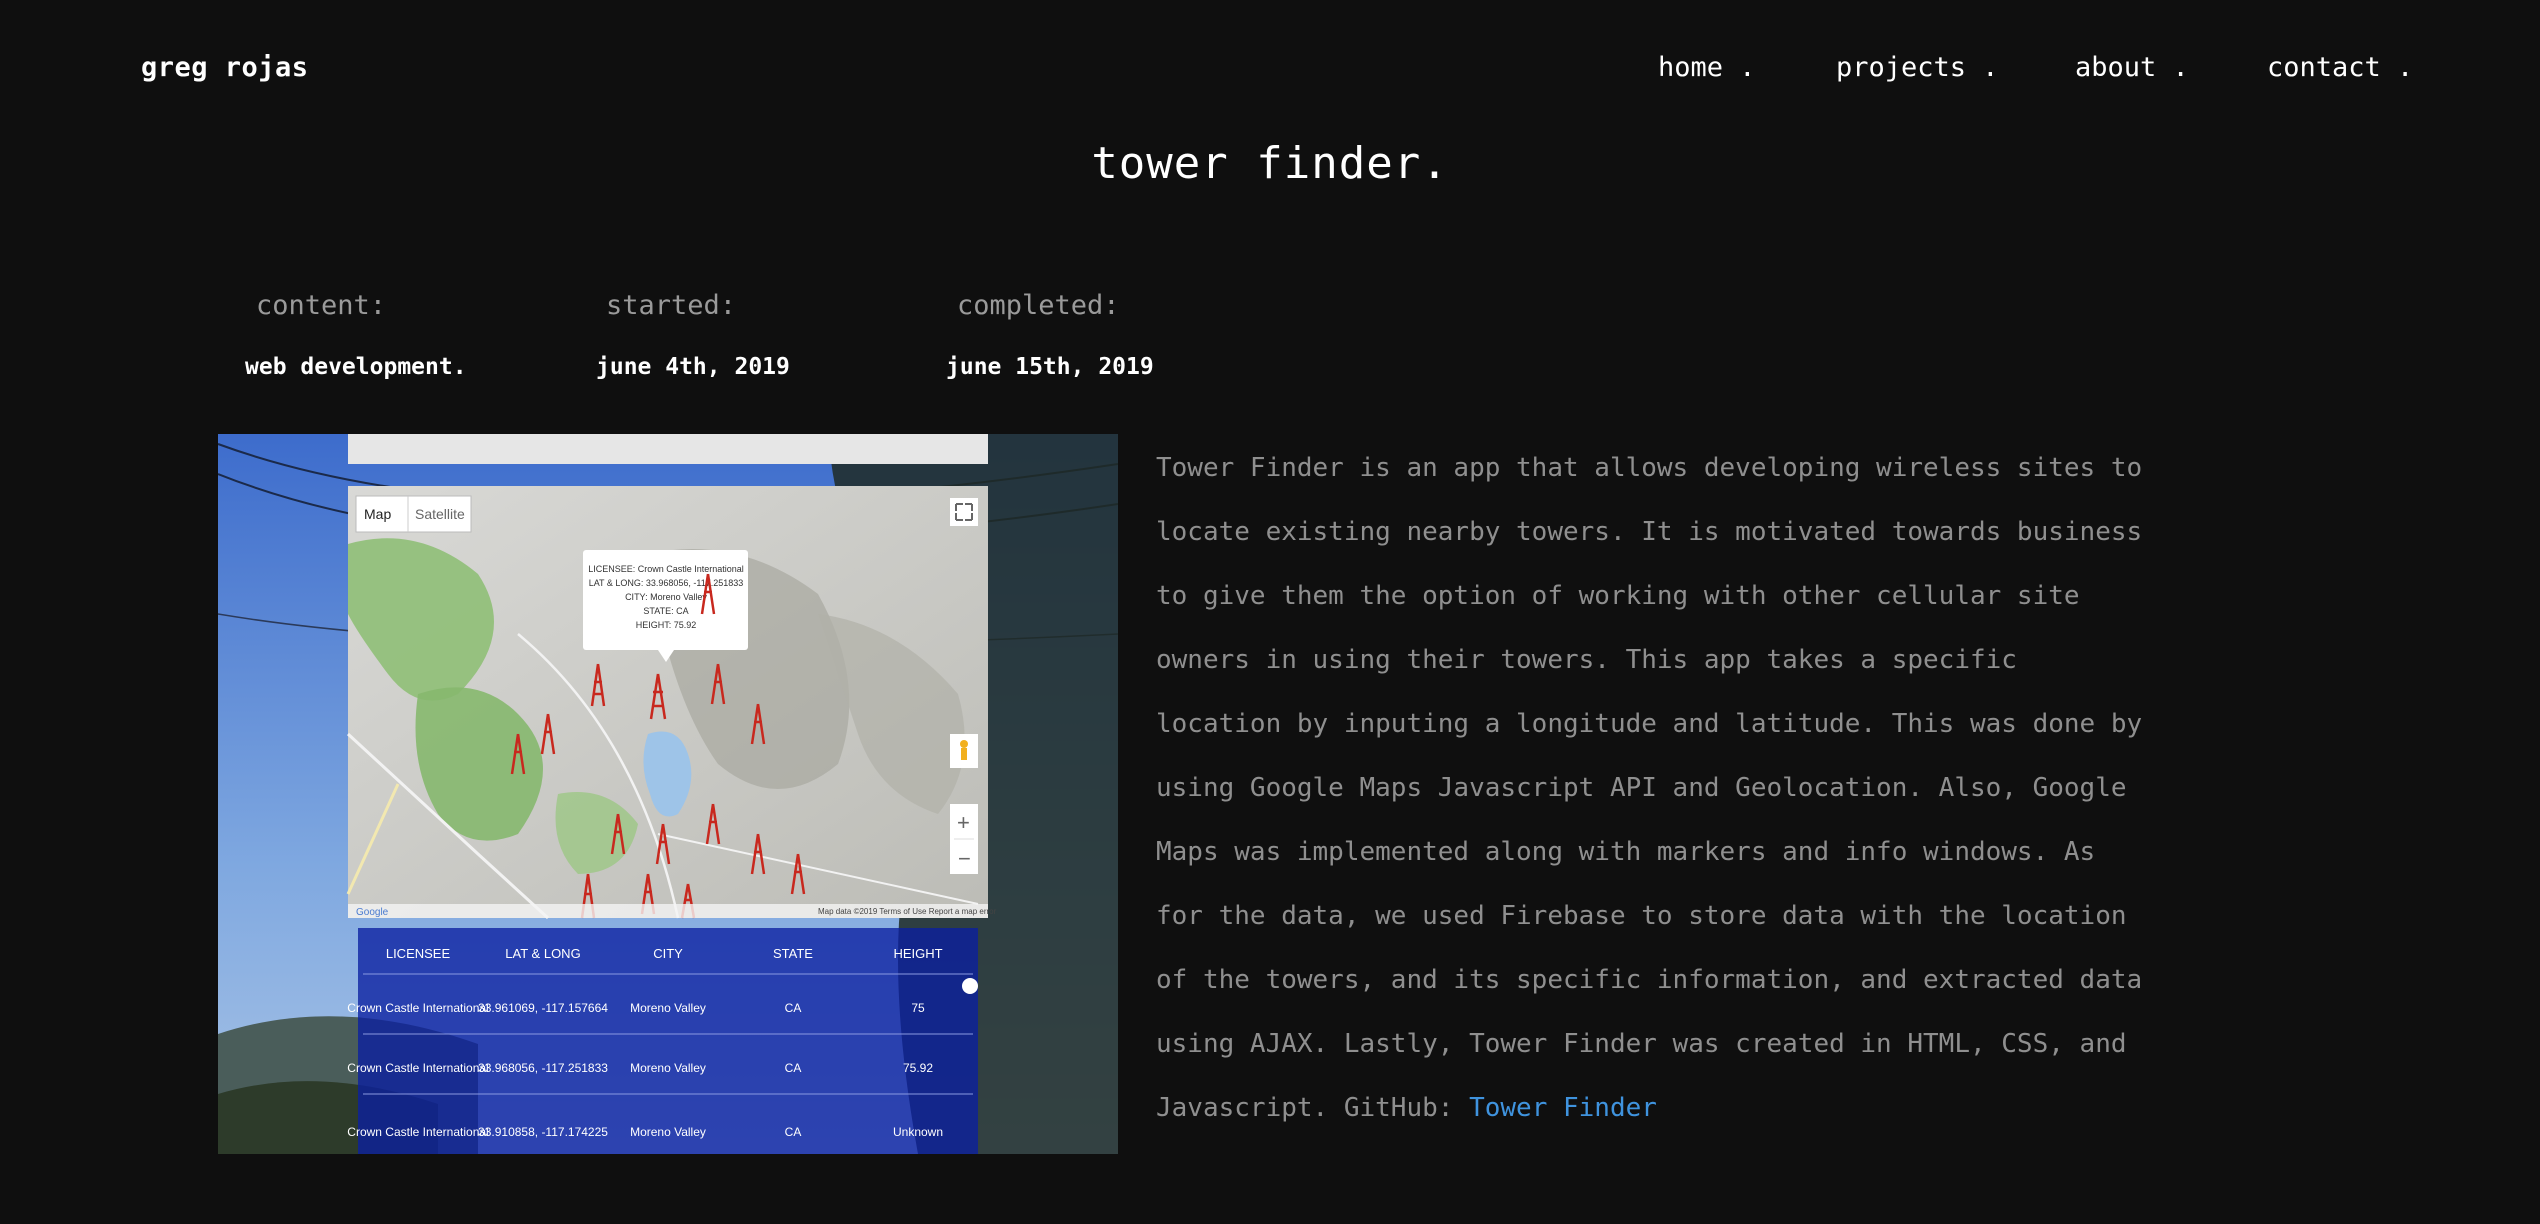  Describe the element at coordinates (666, 583) in the screenshot. I see `svg-text:LAT & LONG: 33.968056, -117.25: LAT & LONG: 33.968056, -117.251833` at that location.